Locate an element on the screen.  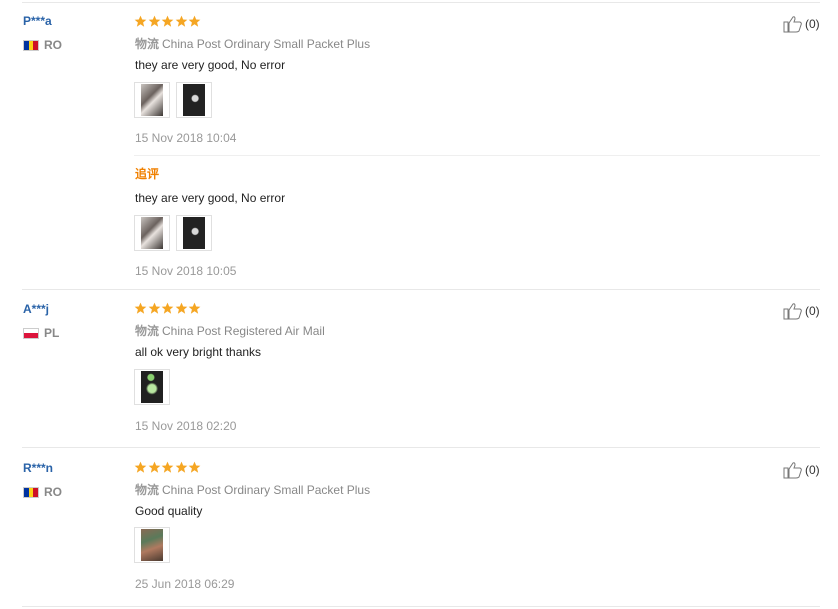
additional-review-photos is located at coordinates (176, 233).